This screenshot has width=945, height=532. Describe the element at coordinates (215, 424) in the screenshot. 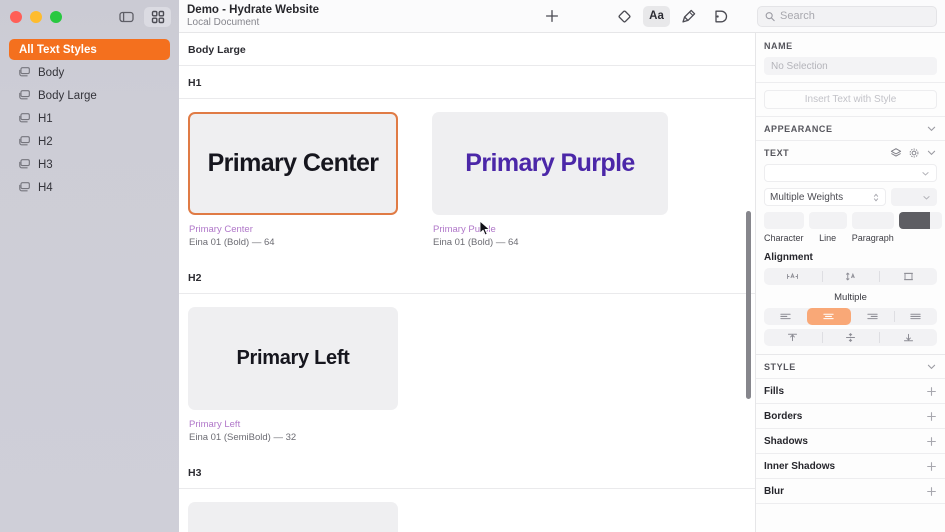

I see `style-card-name: Primary Left` at that location.